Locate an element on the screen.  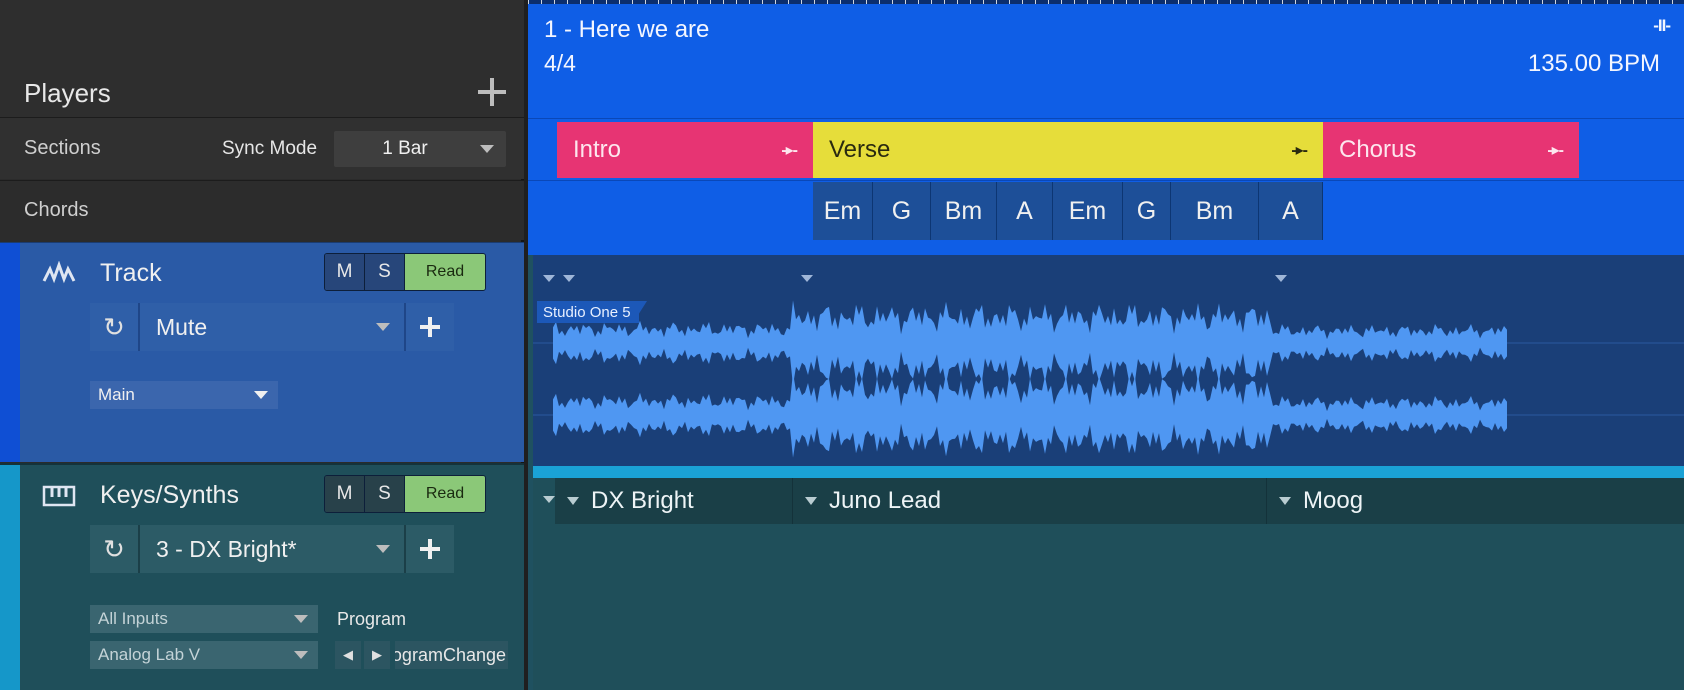
player-name: Keys/Synths is located at coordinates (169, 495).